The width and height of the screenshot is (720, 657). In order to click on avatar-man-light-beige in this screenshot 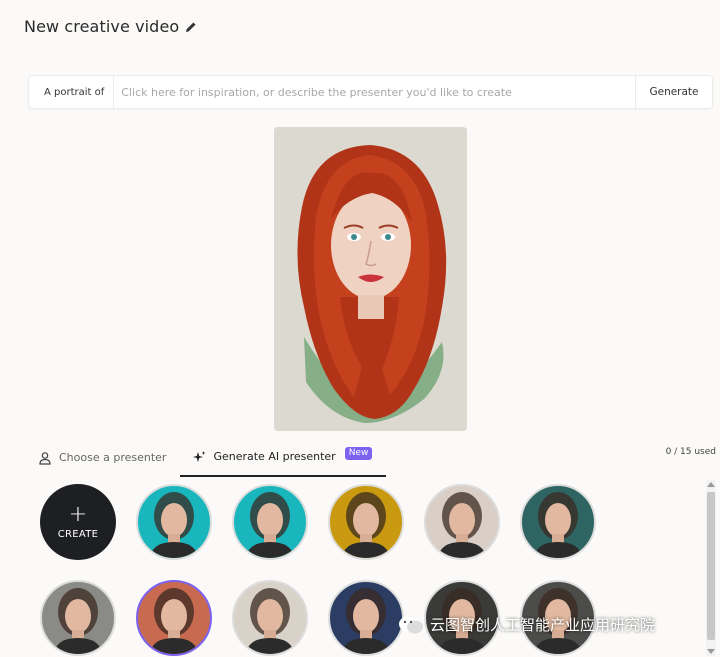, I will do `click(462, 522)`.